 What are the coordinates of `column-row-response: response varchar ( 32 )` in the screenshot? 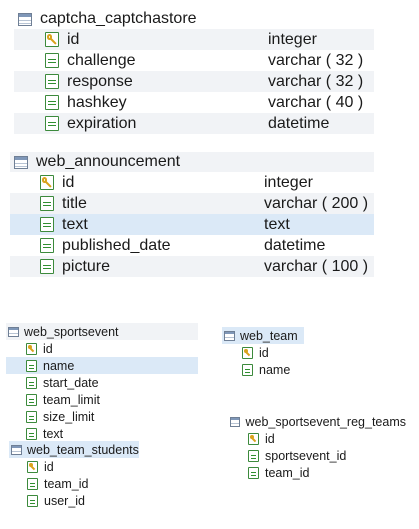 It's located at (194, 81).